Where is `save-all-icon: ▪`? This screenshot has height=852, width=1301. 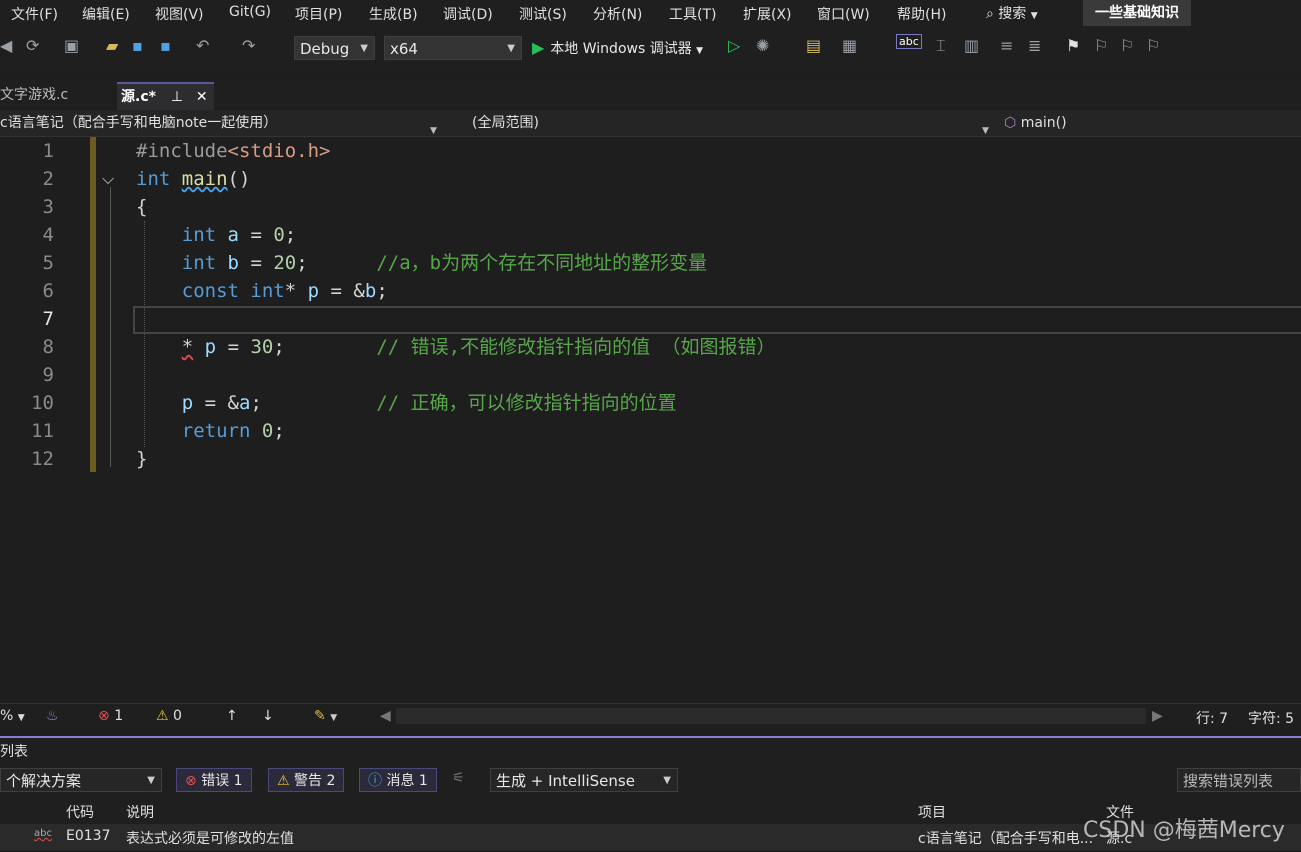
save-all-icon: ▪ is located at coordinates (165, 45).